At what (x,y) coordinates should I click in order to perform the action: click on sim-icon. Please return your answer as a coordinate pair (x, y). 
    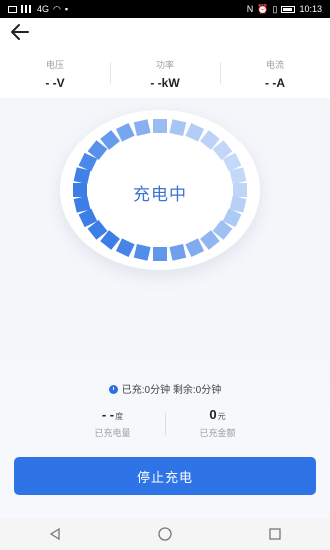
    Looking at the image, I should click on (12, 9).